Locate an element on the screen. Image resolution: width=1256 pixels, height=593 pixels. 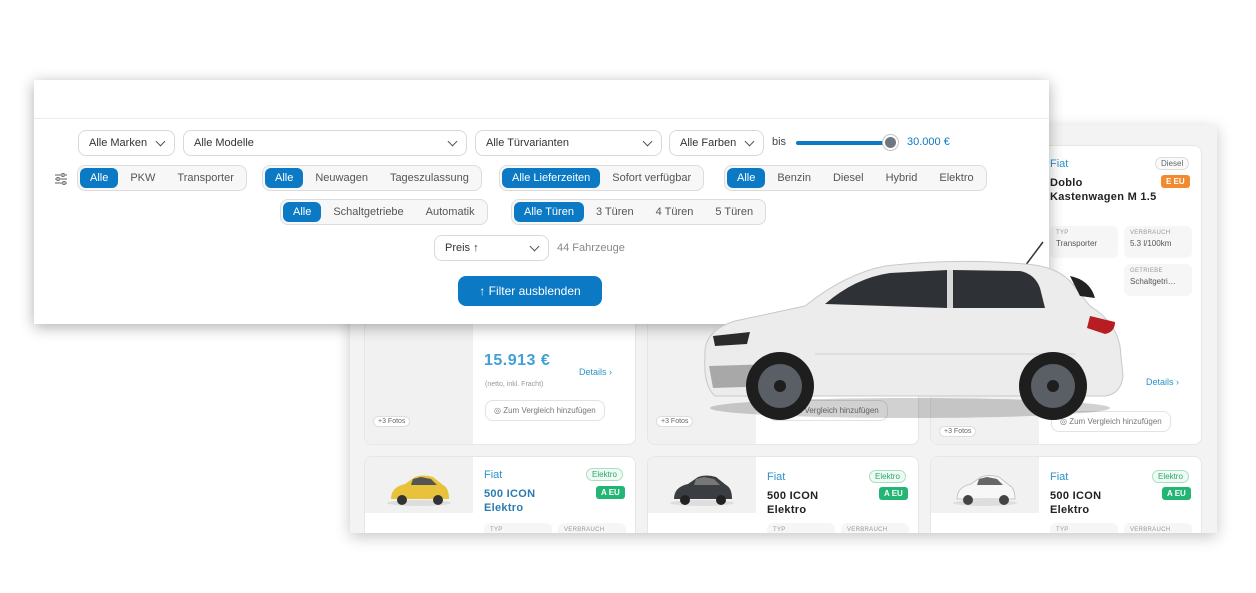
filters-sliders-icon is located at coordinates (61, 179).